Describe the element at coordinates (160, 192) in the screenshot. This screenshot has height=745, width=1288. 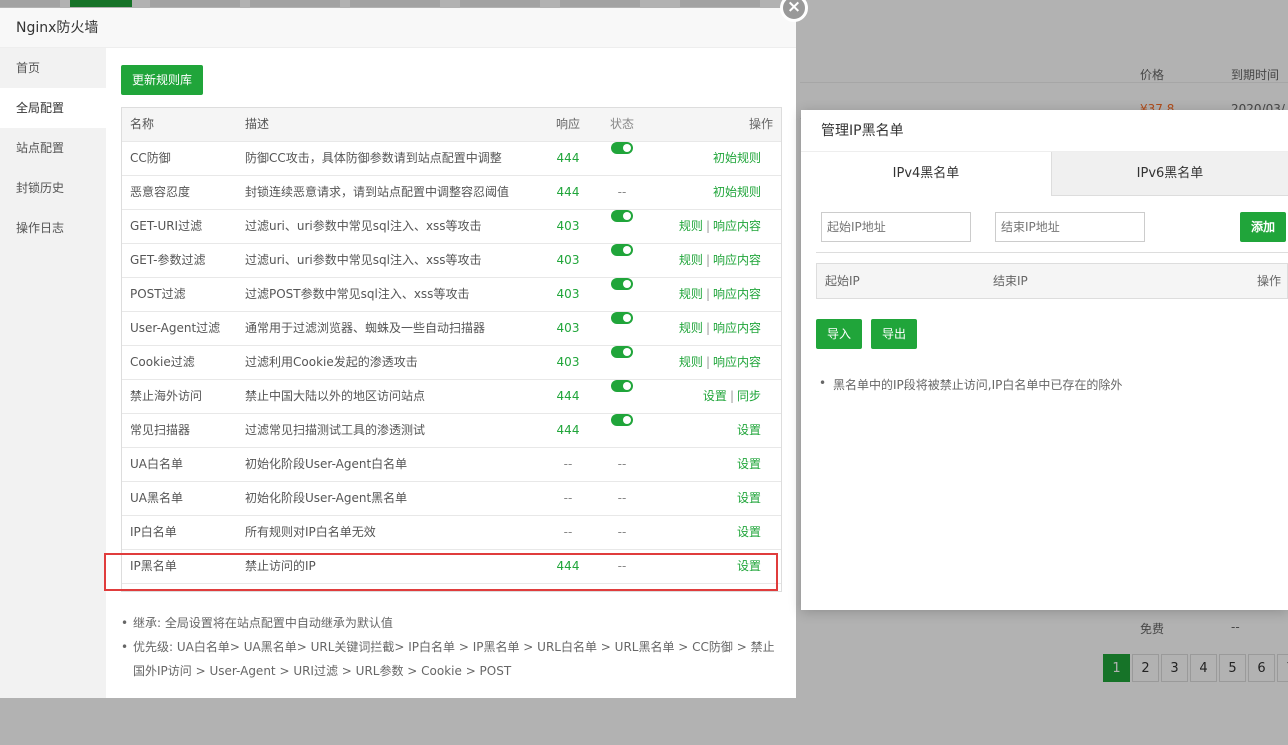
I see `rule-name: 恶意容忍度` at that location.